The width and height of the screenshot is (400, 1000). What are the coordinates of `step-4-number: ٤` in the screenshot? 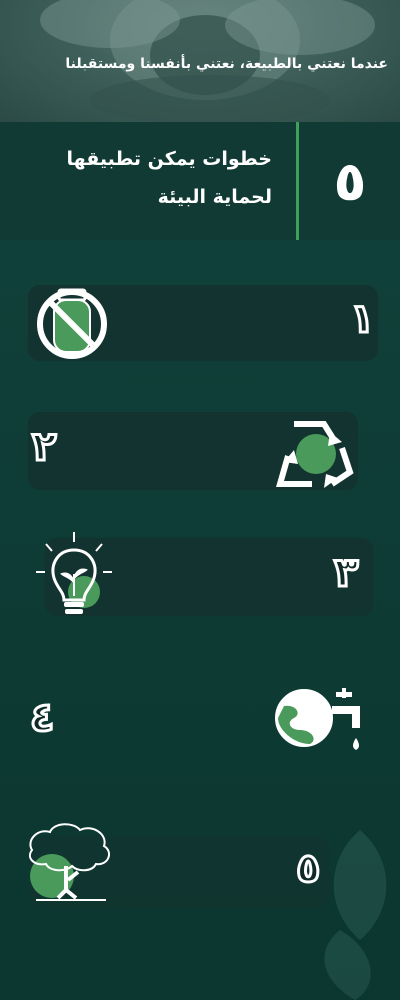 It's located at (41, 718).